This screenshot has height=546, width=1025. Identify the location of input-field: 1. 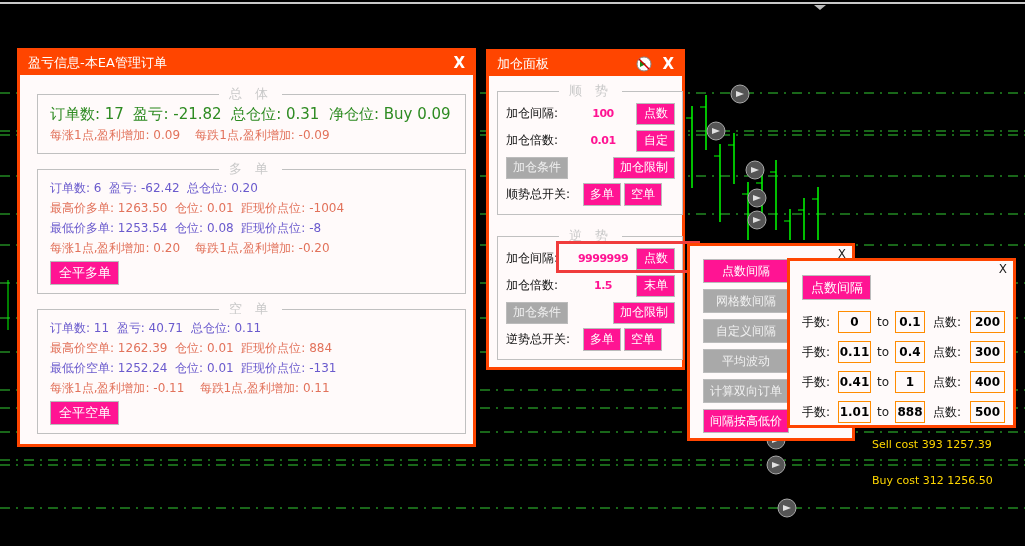
(910, 382).